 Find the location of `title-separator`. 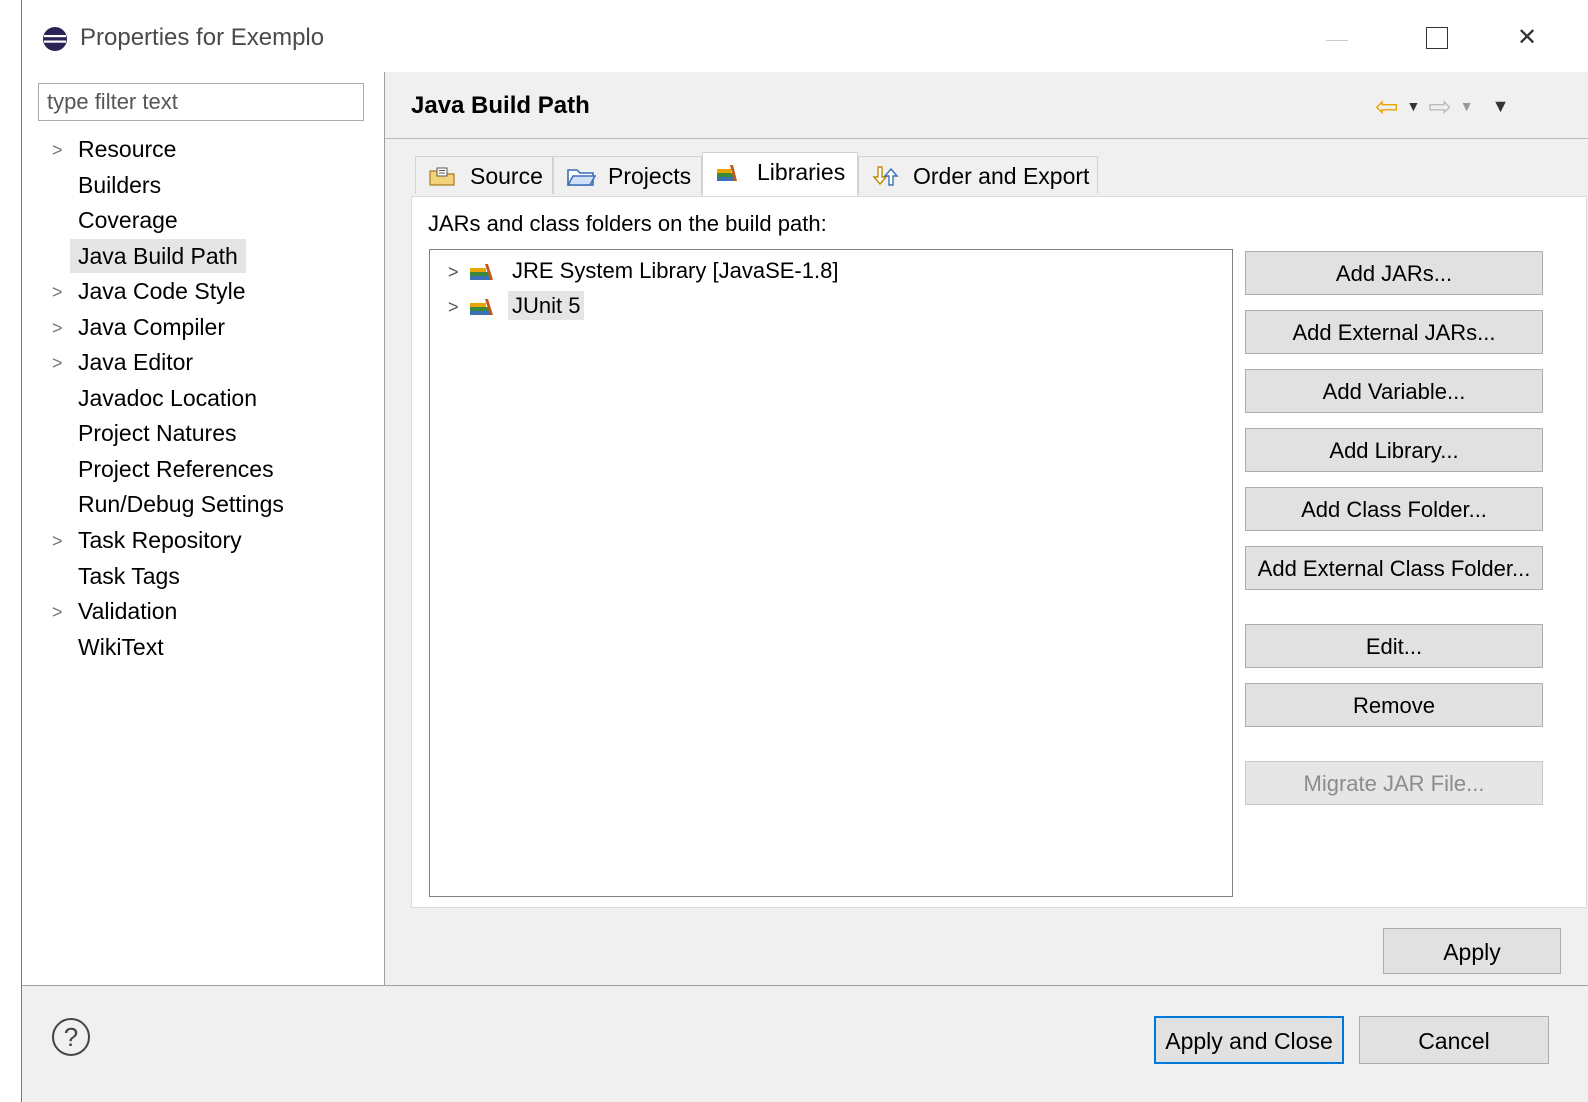

title-separator is located at coordinates (986, 138).